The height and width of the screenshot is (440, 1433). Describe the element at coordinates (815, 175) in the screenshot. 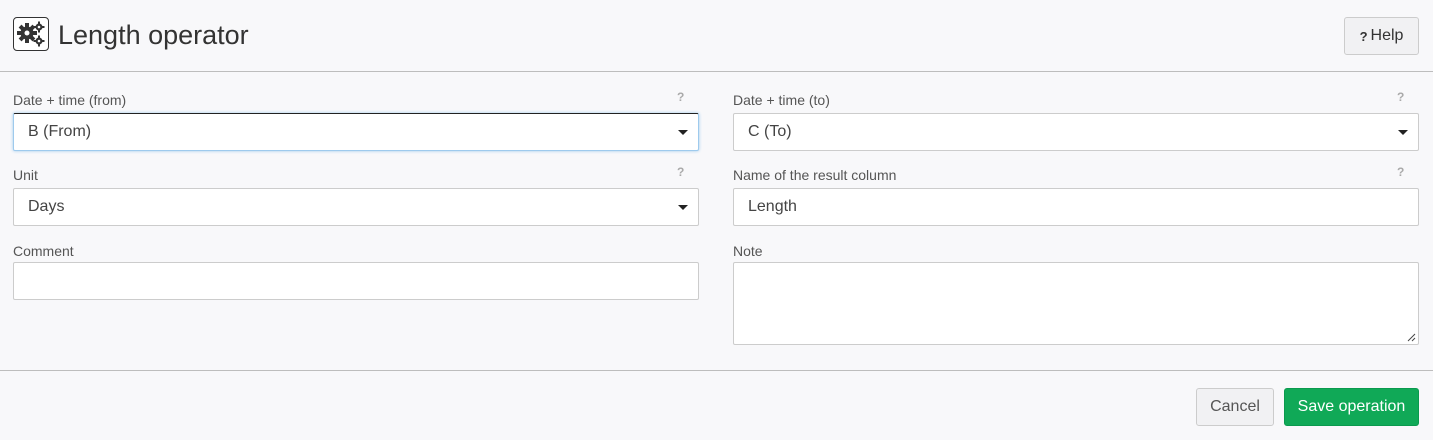

I see `result-column-label: Name of the result column` at that location.